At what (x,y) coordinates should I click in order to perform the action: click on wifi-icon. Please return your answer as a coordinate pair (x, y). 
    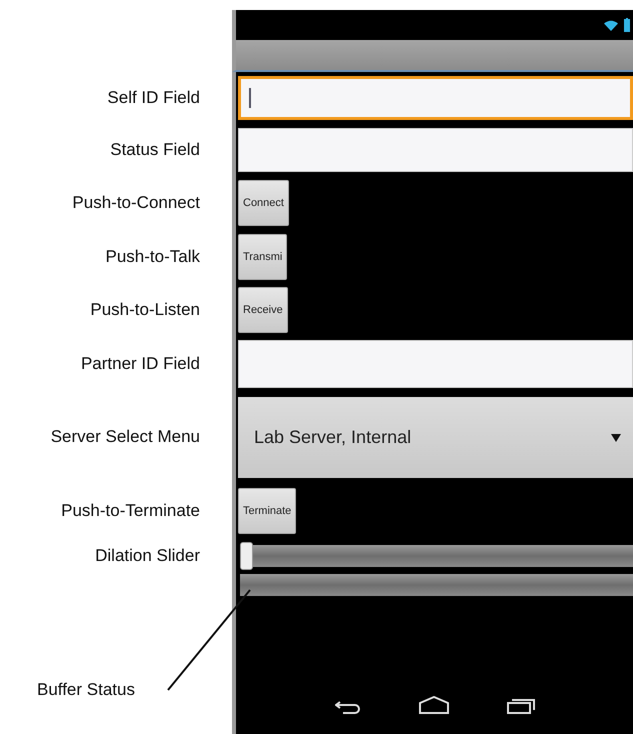
    Looking at the image, I should click on (611, 25).